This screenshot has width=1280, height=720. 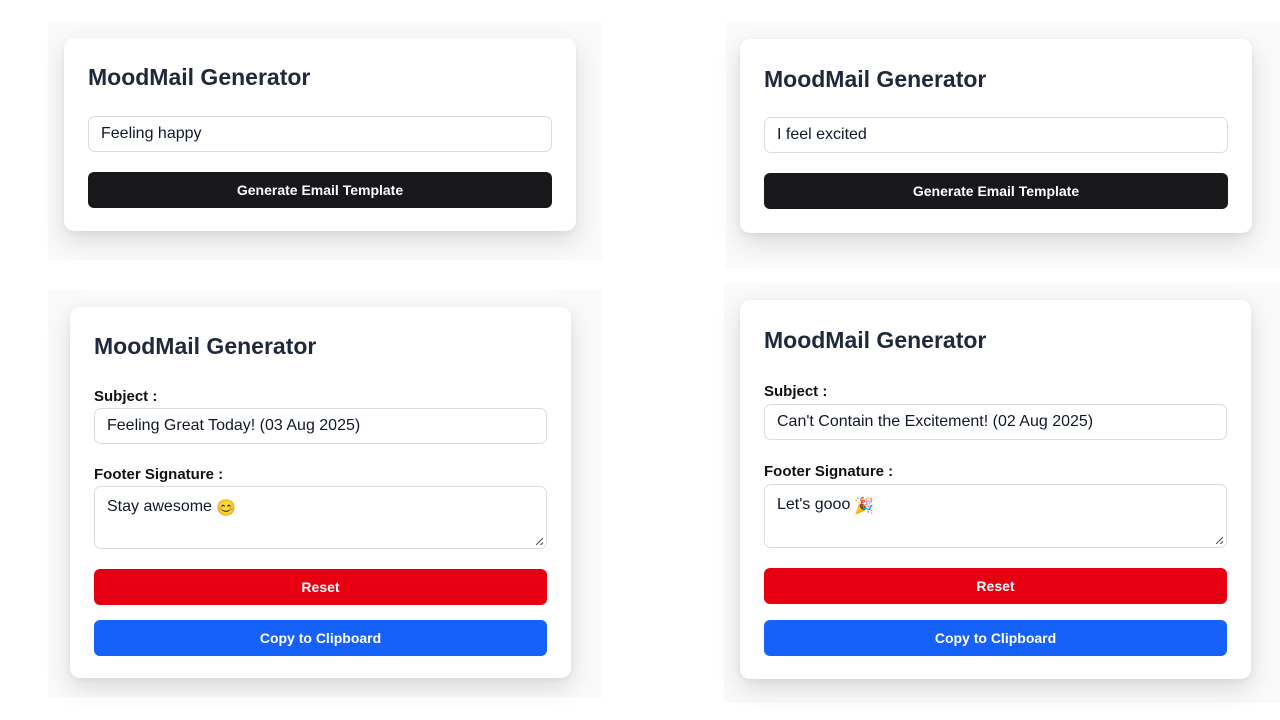 What do you see at coordinates (225, 508) in the screenshot?
I see `smiling-face-emoji-icon: 😊` at bounding box center [225, 508].